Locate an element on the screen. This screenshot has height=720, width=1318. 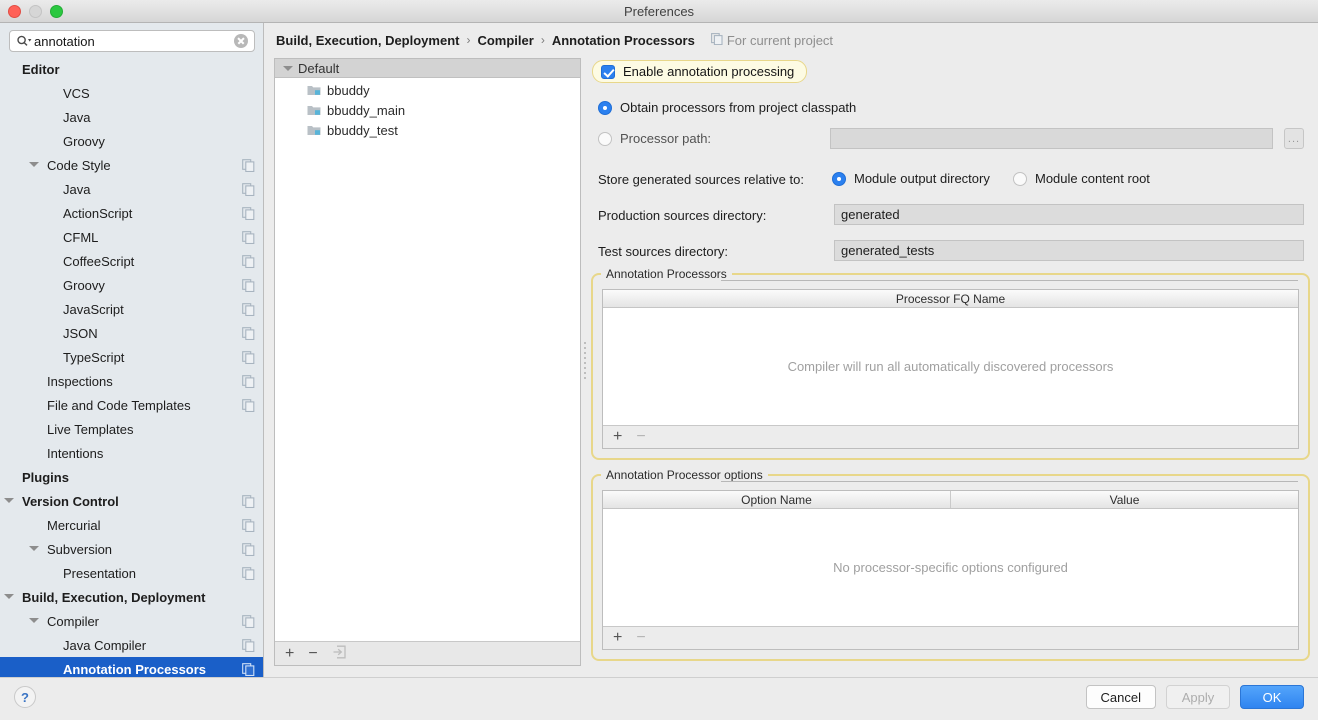
module-content-root-row: Module content root is located at coordinates (1081, 178).